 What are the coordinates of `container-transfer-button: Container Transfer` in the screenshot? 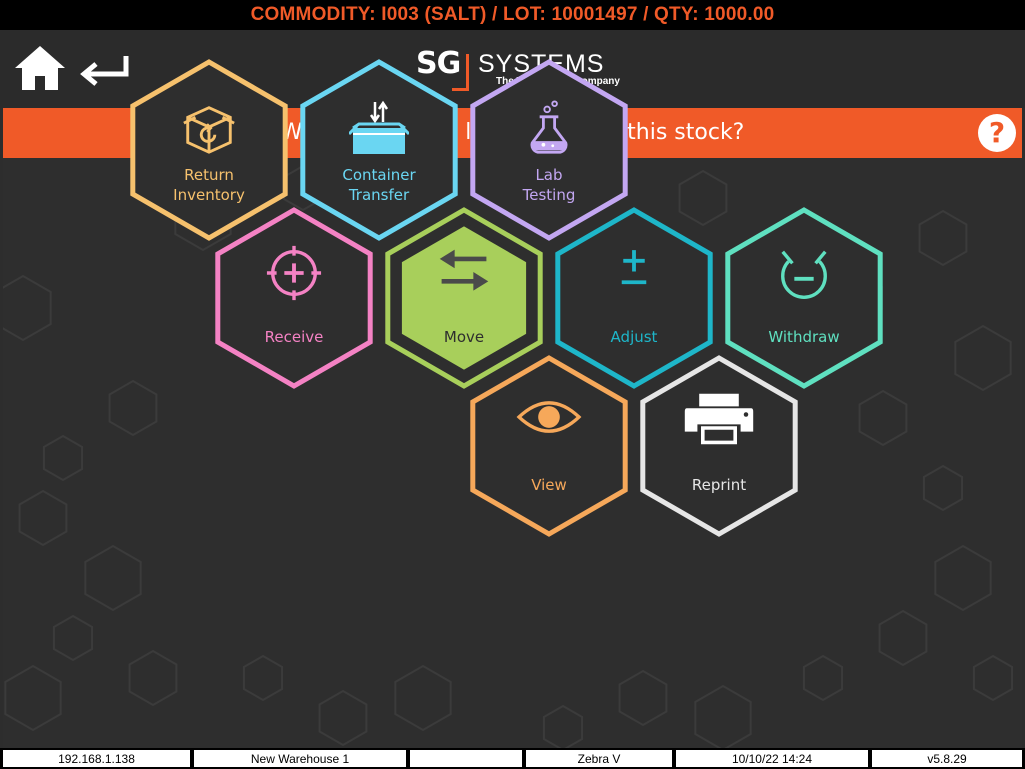 It's located at (379, 150).